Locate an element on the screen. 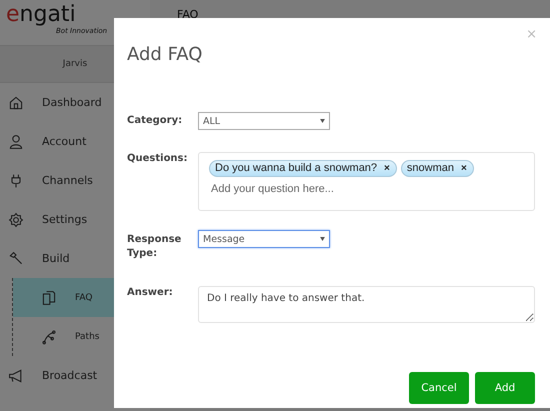 The height and width of the screenshot is (411, 550). page-title: FAQ is located at coordinates (187, 15).